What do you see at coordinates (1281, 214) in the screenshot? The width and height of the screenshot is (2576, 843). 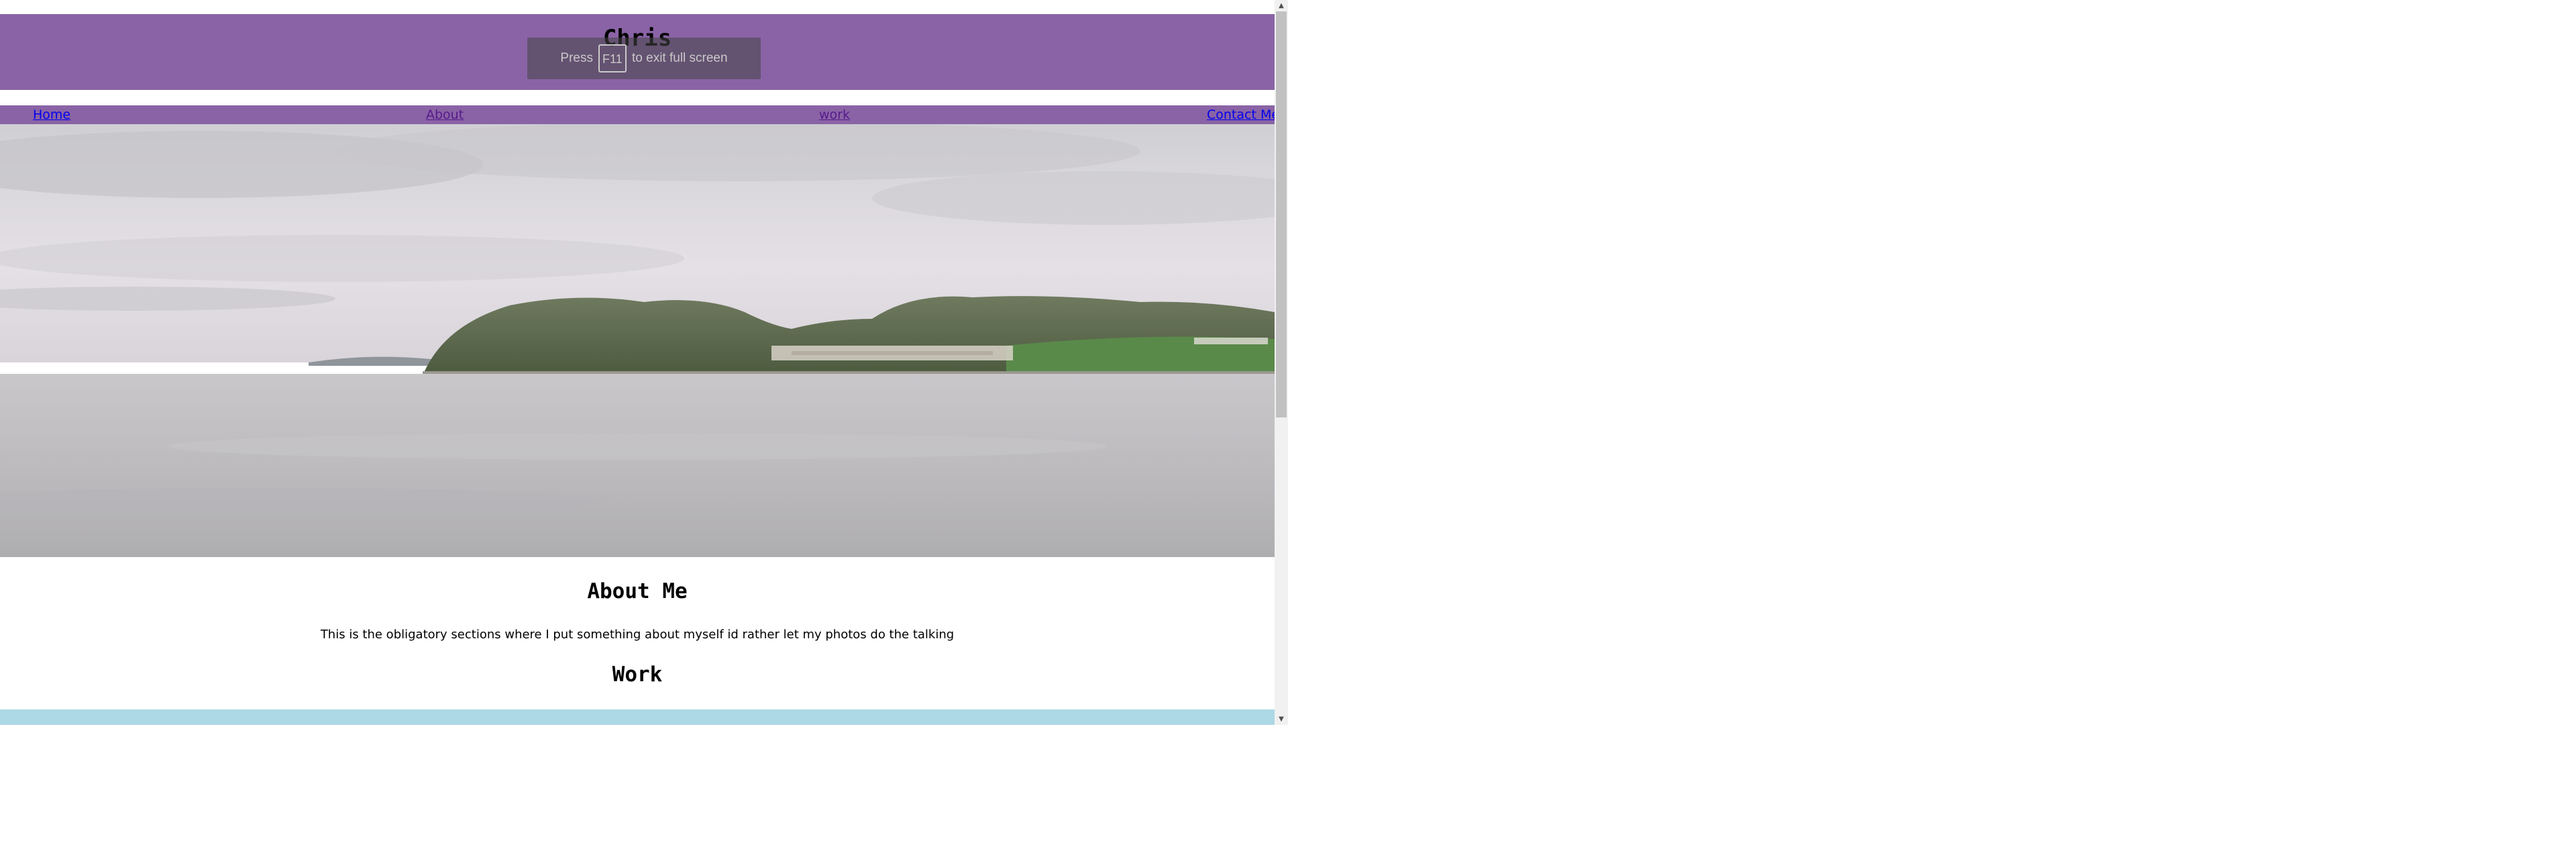 I see `scrollbar-thumb` at bounding box center [1281, 214].